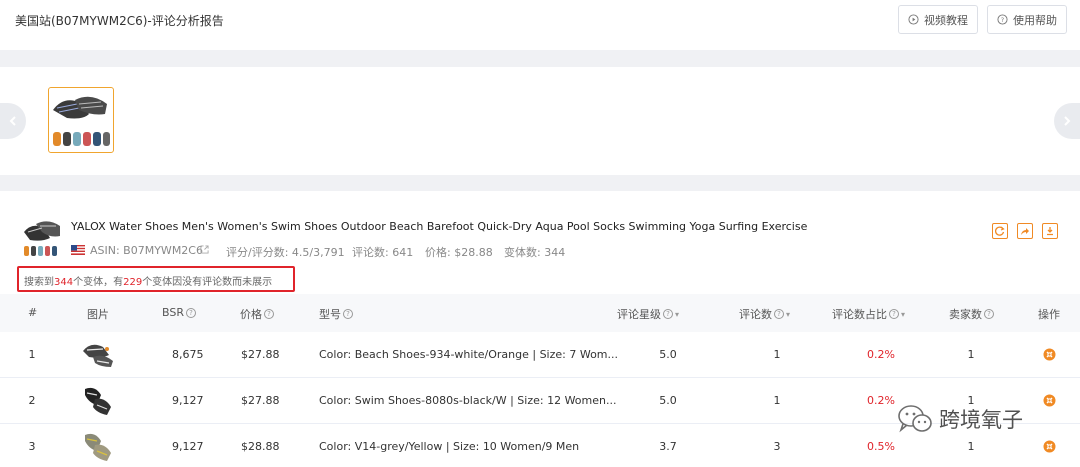  I want to click on col-price: 价格?, so click(257, 314).